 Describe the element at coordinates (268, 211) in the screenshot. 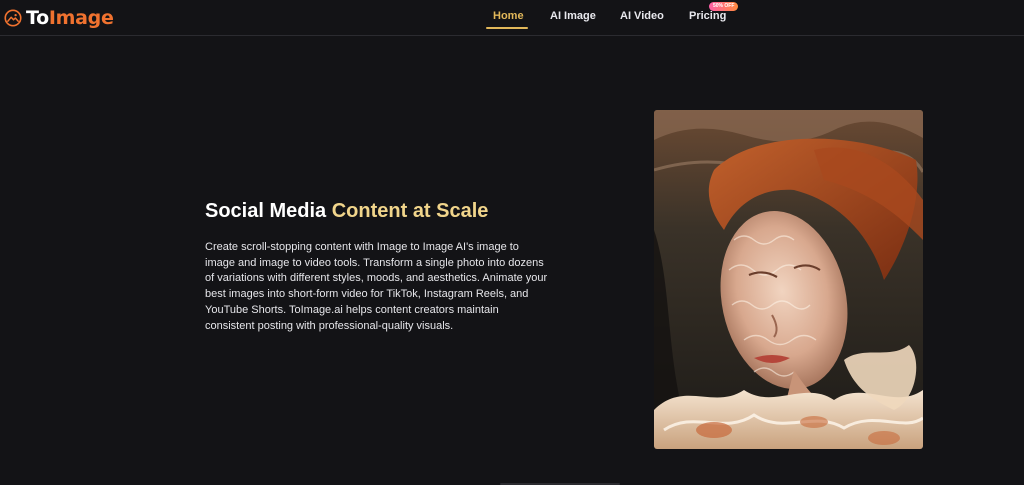

I see `headline-part1: Social Media` at that location.